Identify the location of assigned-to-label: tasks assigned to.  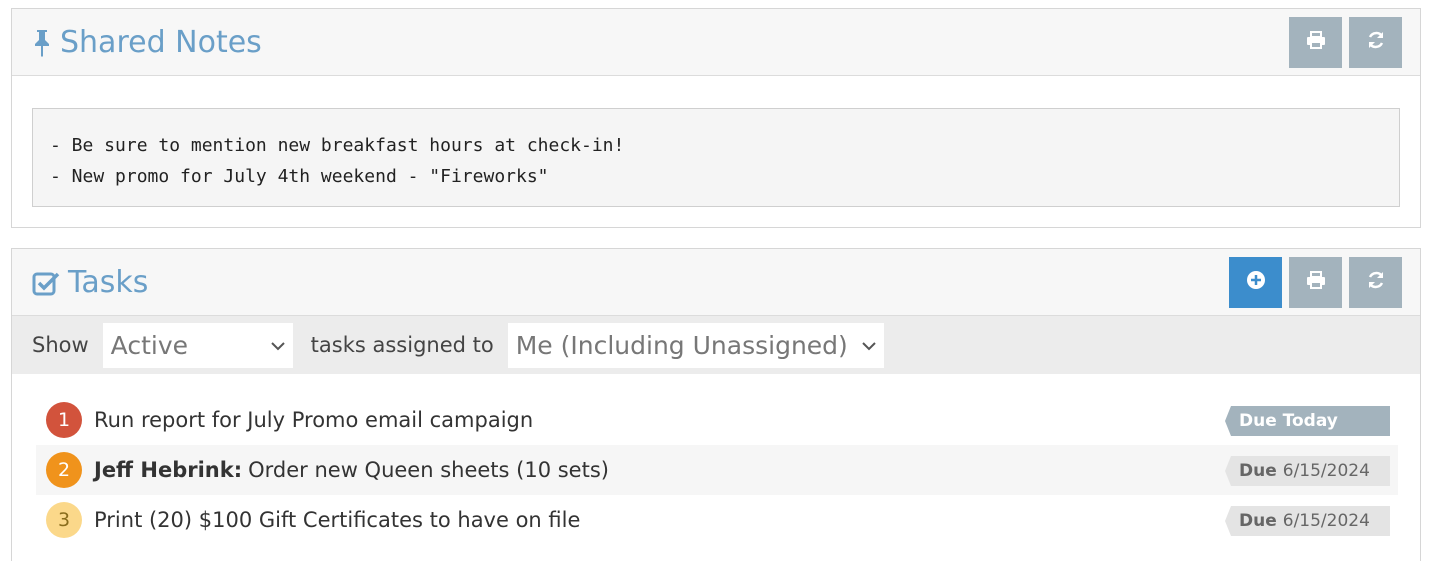
(402, 345).